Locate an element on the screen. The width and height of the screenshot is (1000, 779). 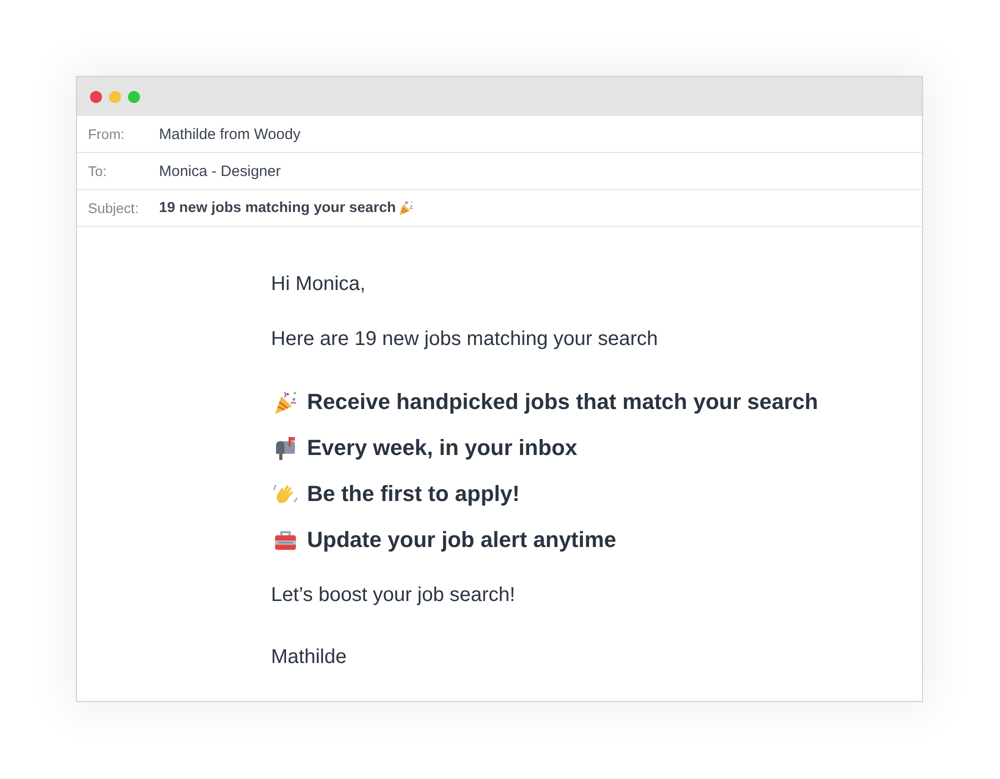
header-label: Subject: is located at coordinates (114, 208).